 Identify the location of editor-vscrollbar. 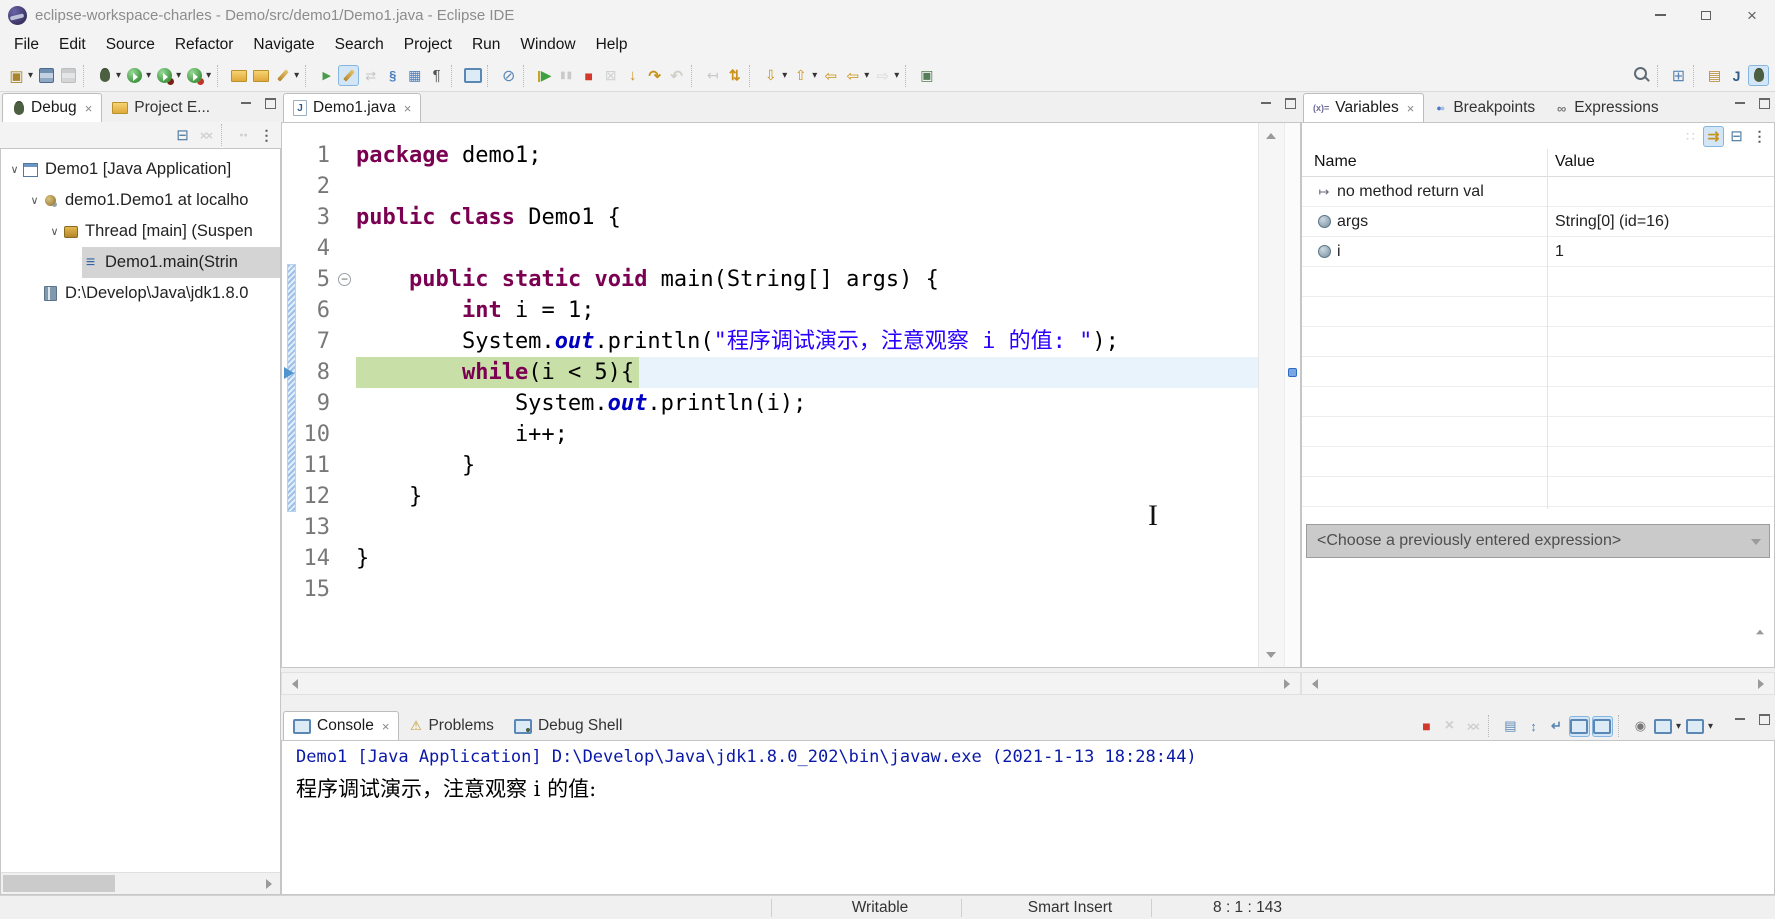
(1271, 395).